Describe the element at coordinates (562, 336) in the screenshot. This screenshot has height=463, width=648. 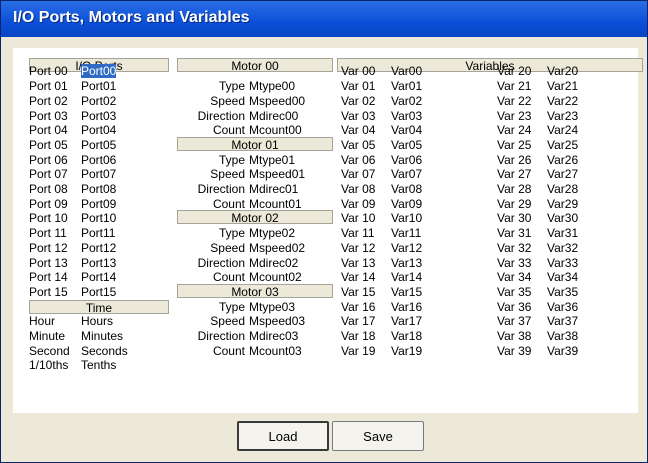
I see `variable-value: Var38` at that location.